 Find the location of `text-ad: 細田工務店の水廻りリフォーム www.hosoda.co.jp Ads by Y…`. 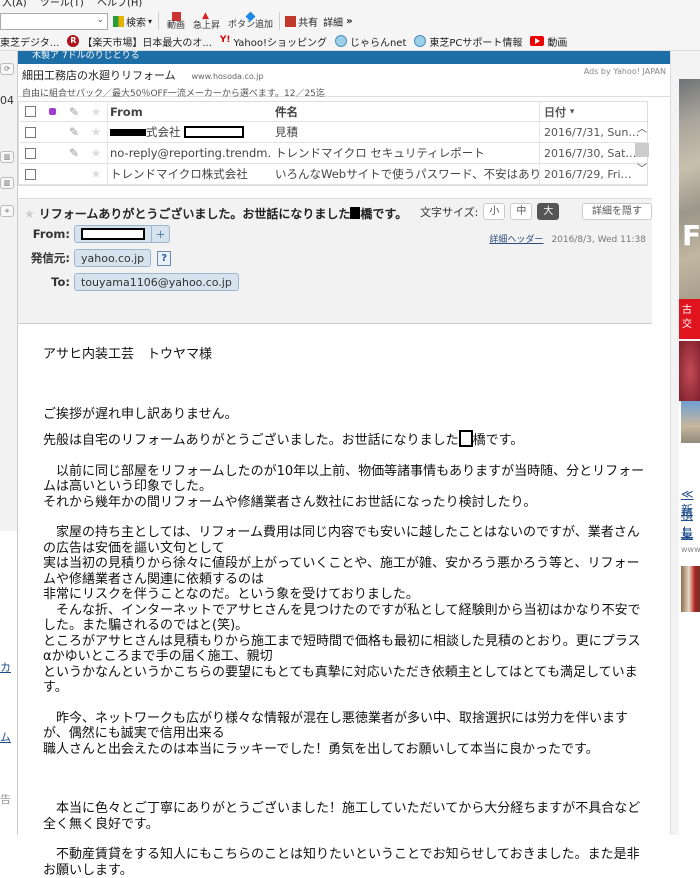

text-ad: 細田工務店の水廻りリフォーム www.hosoda.co.jp Ads by Y… is located at coordinates (344, 81).